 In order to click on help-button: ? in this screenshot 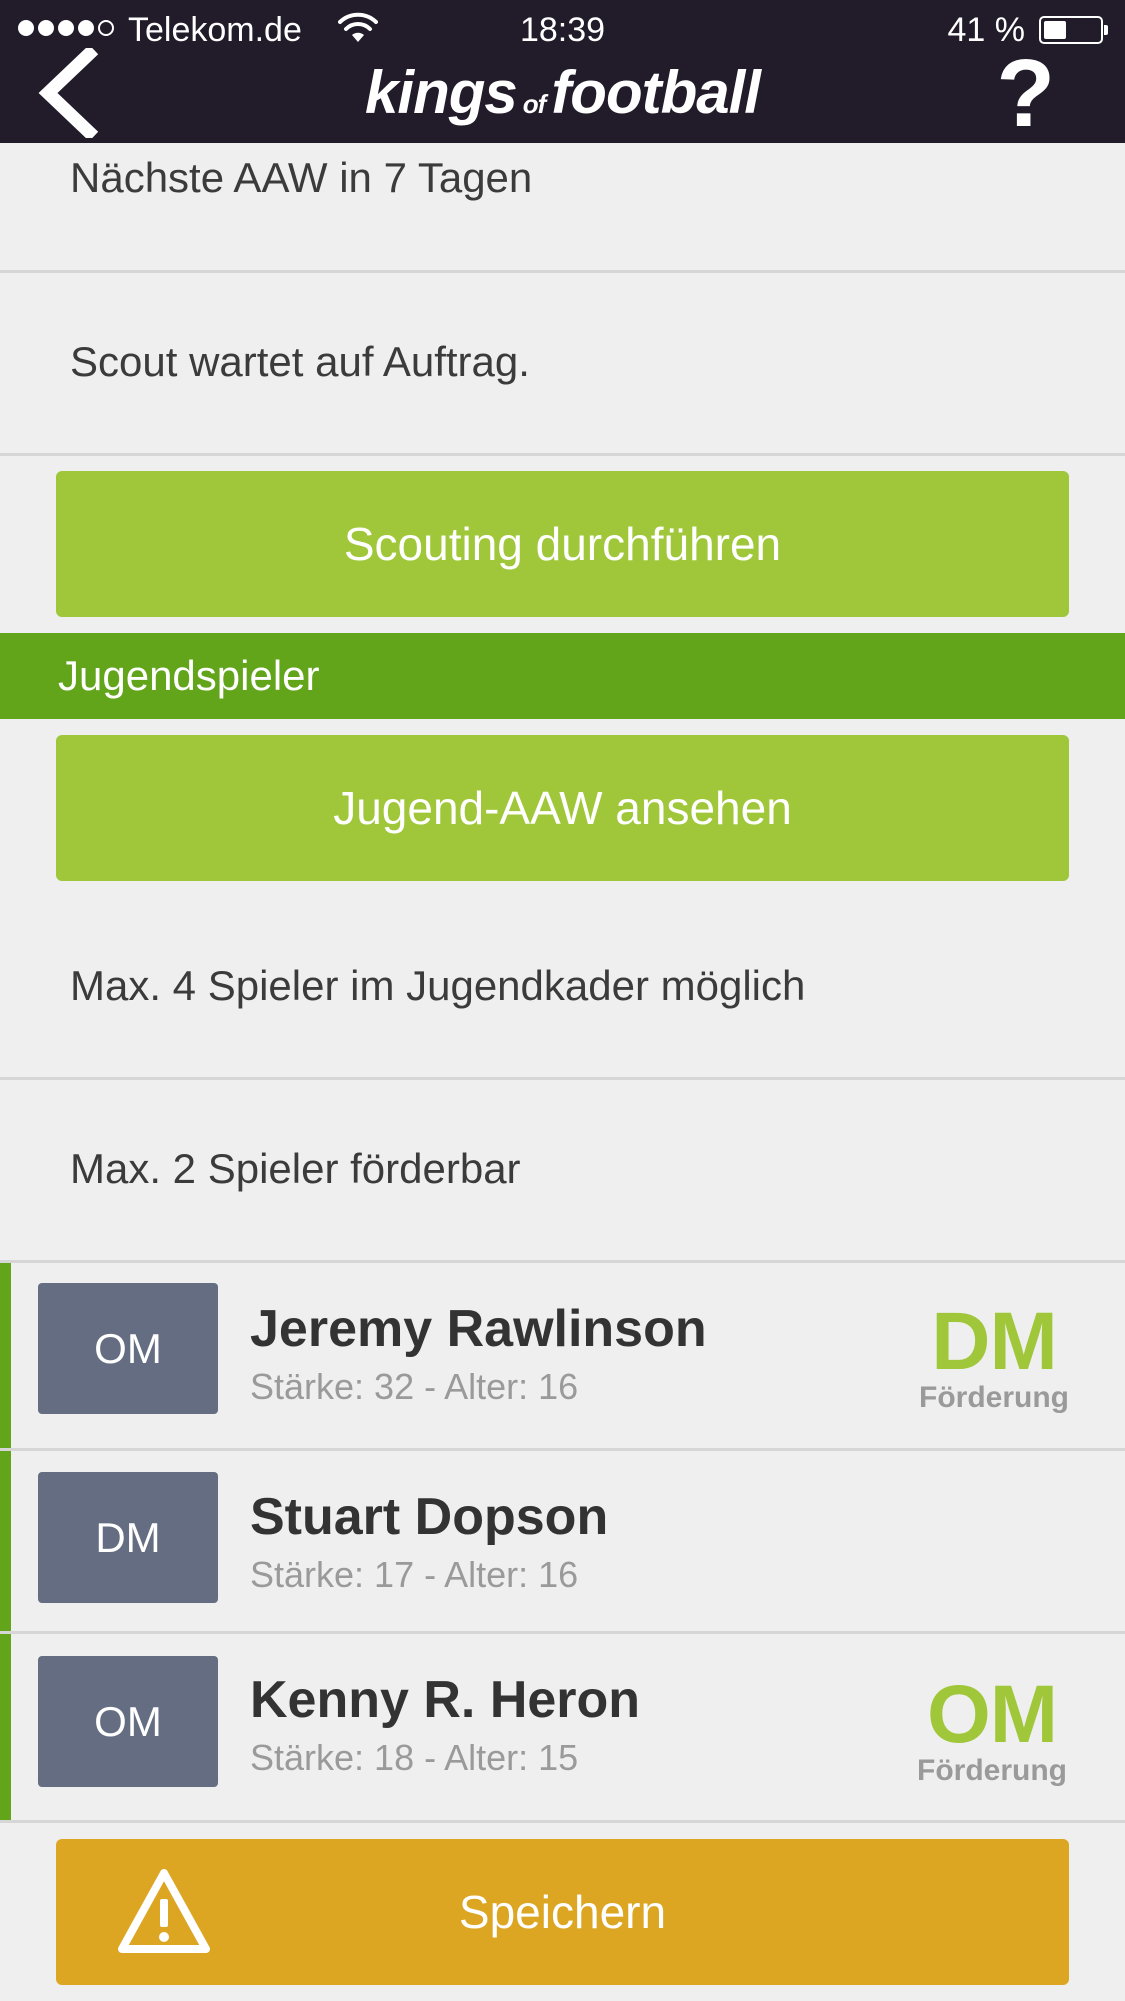, I will do `click(1025, 94)`.